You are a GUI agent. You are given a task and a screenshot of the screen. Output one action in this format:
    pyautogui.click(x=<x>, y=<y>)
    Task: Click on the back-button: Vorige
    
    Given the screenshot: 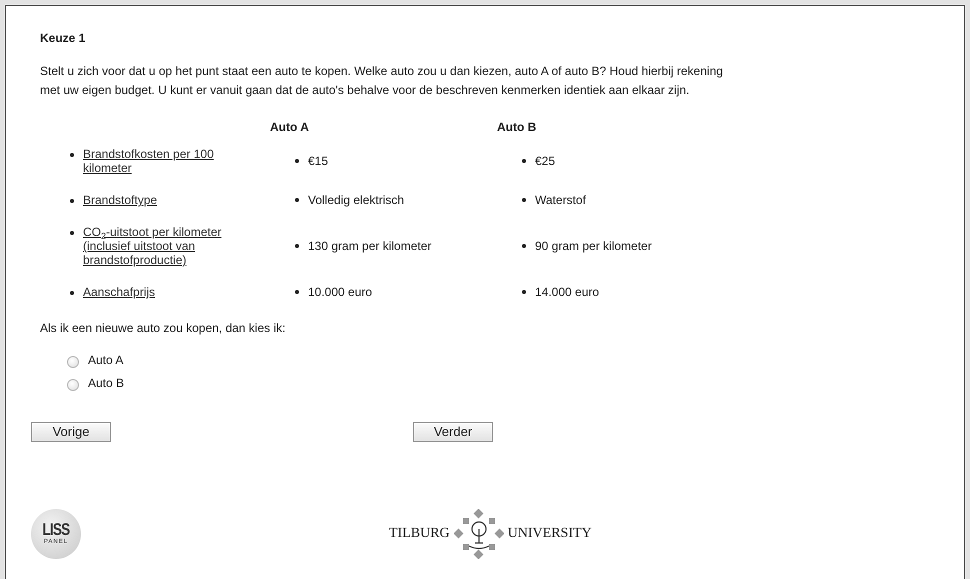 What is the action you would take?
    pyautogui.click(x=71, y=432)
    